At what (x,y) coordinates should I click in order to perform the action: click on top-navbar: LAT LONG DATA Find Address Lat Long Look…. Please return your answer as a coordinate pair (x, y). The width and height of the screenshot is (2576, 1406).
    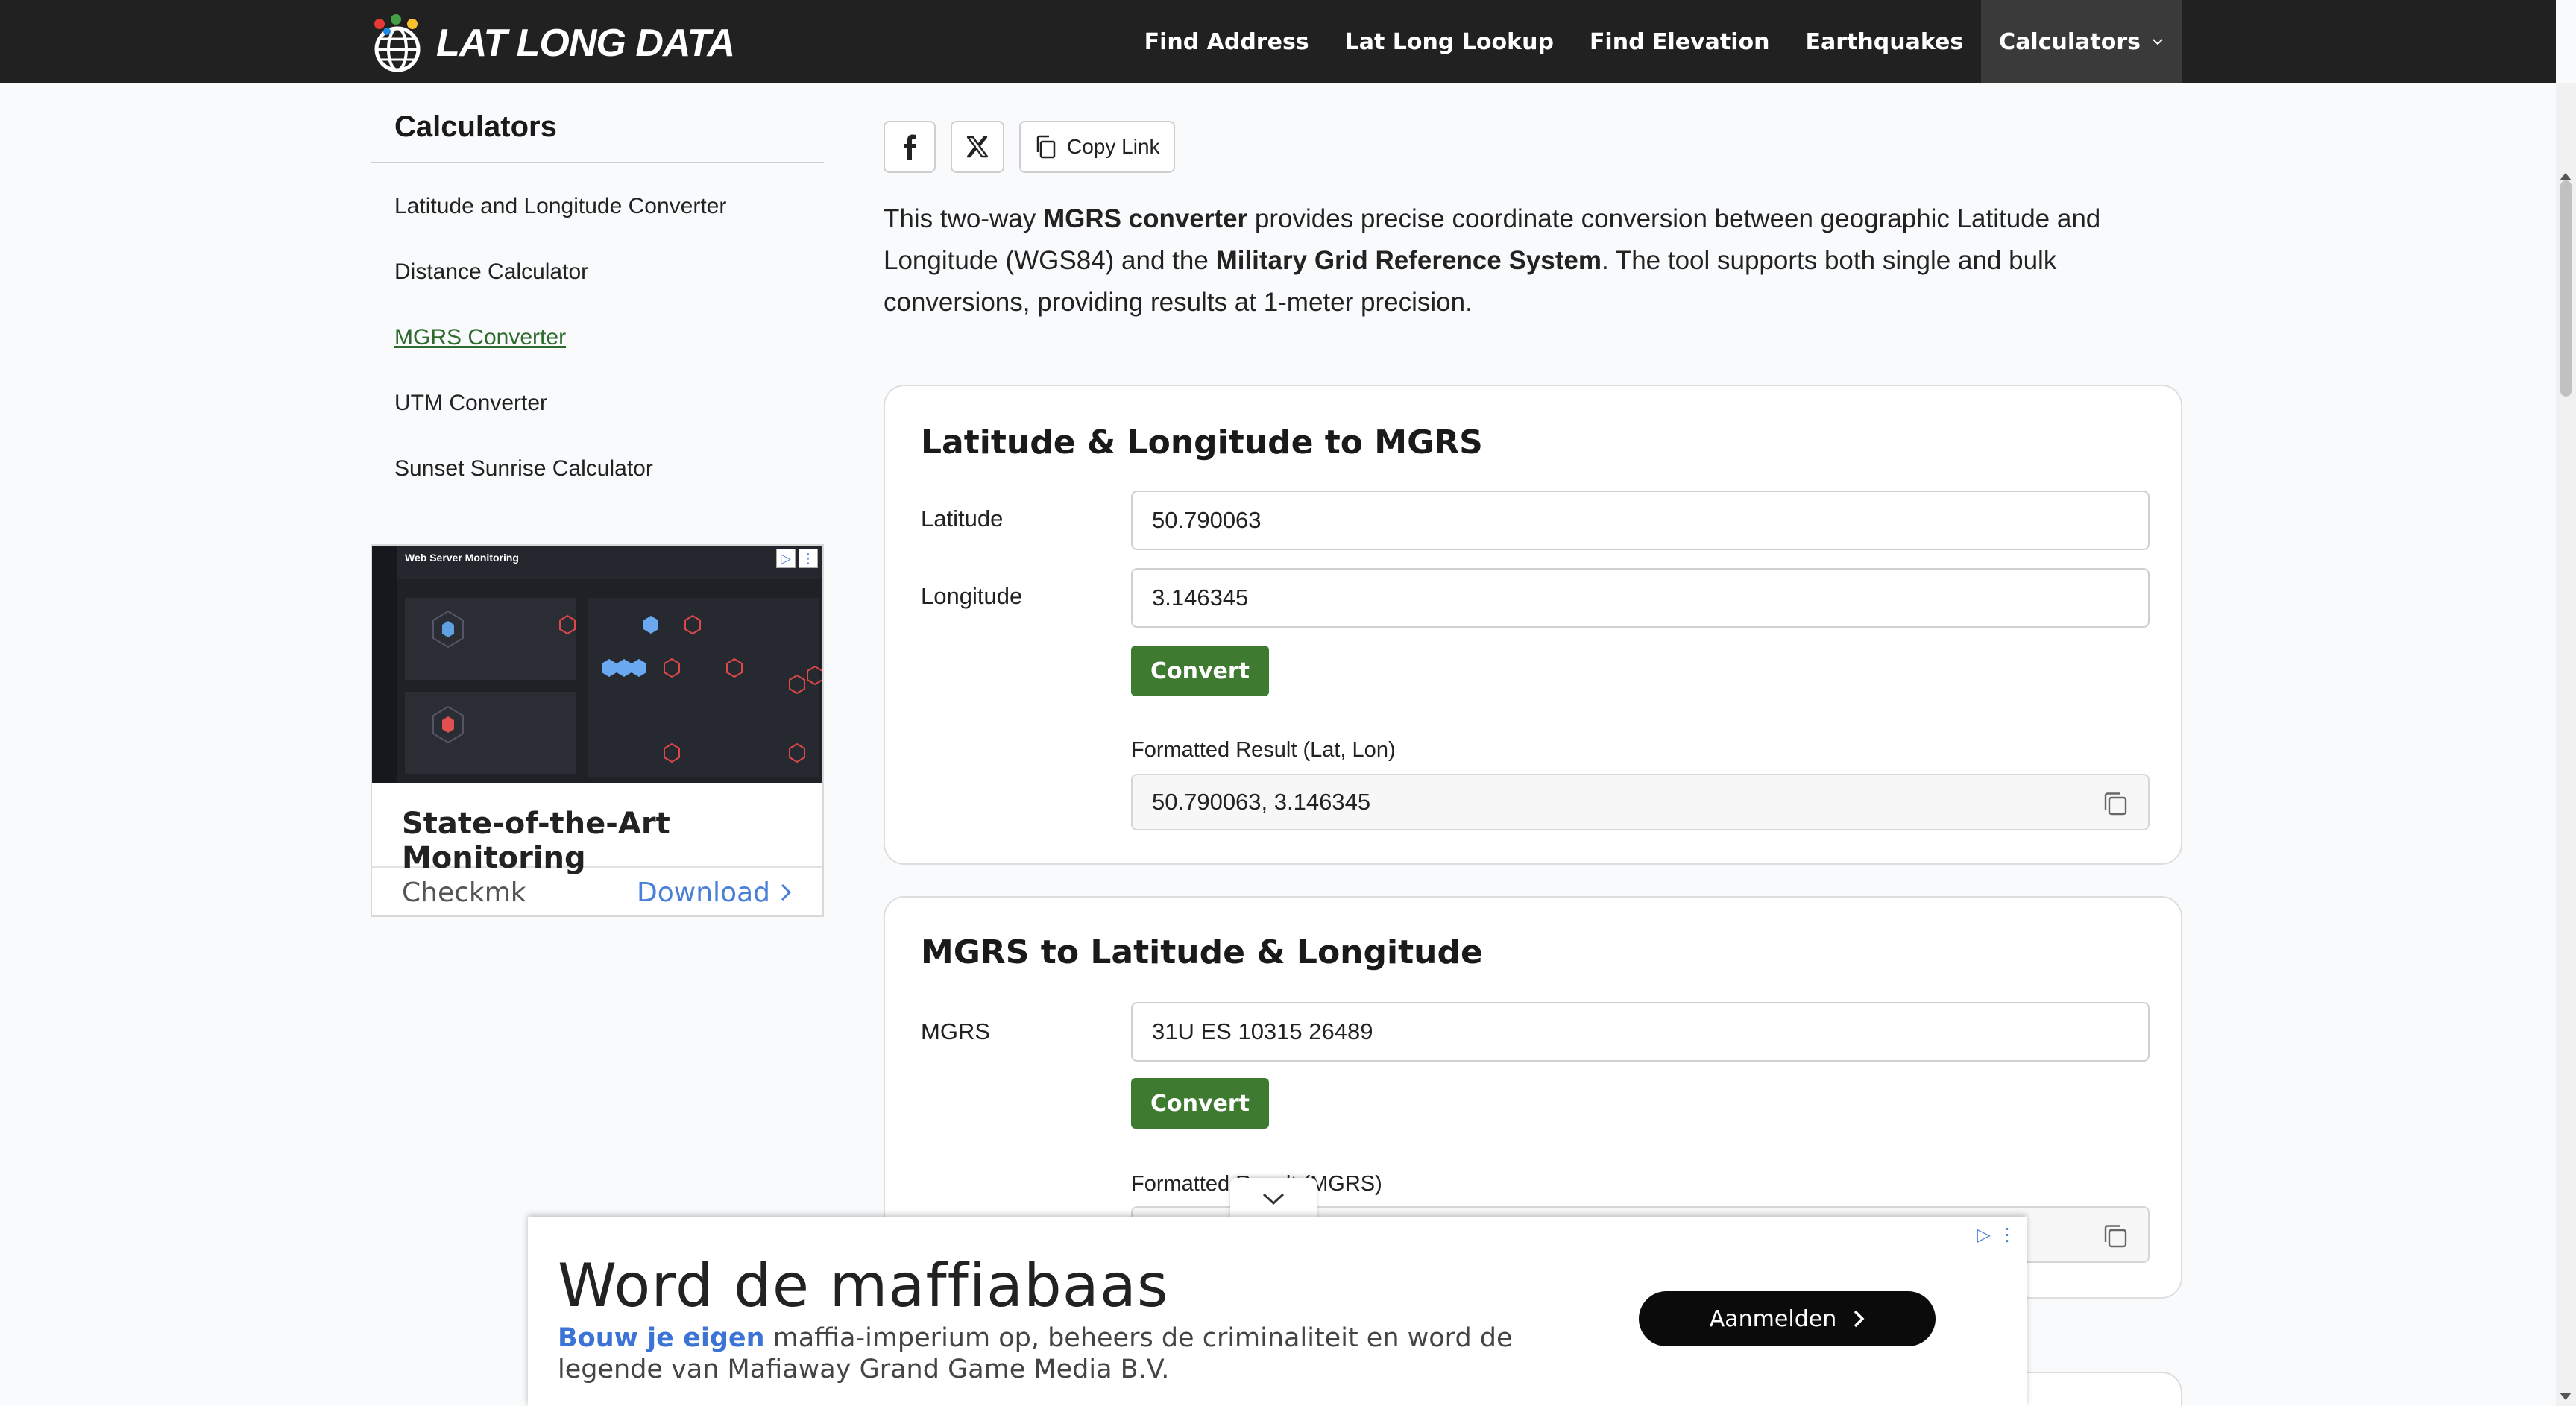
    Looking at the image, I should click on (1278, 41).